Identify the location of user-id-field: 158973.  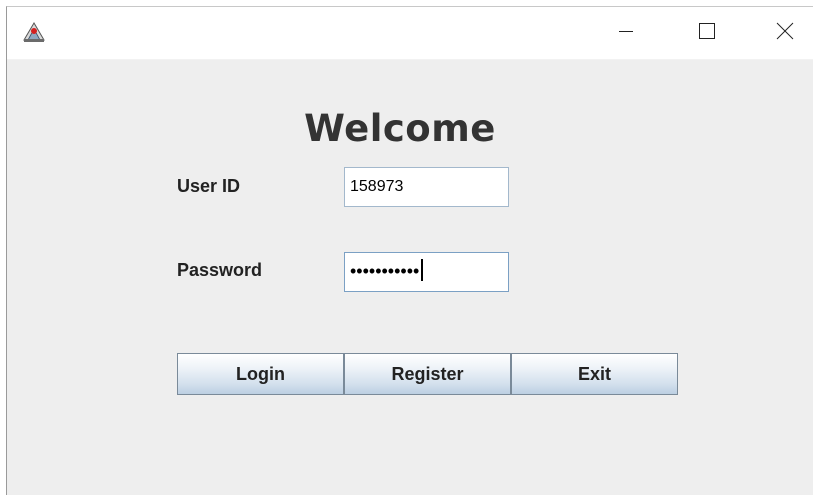
(426, 187).